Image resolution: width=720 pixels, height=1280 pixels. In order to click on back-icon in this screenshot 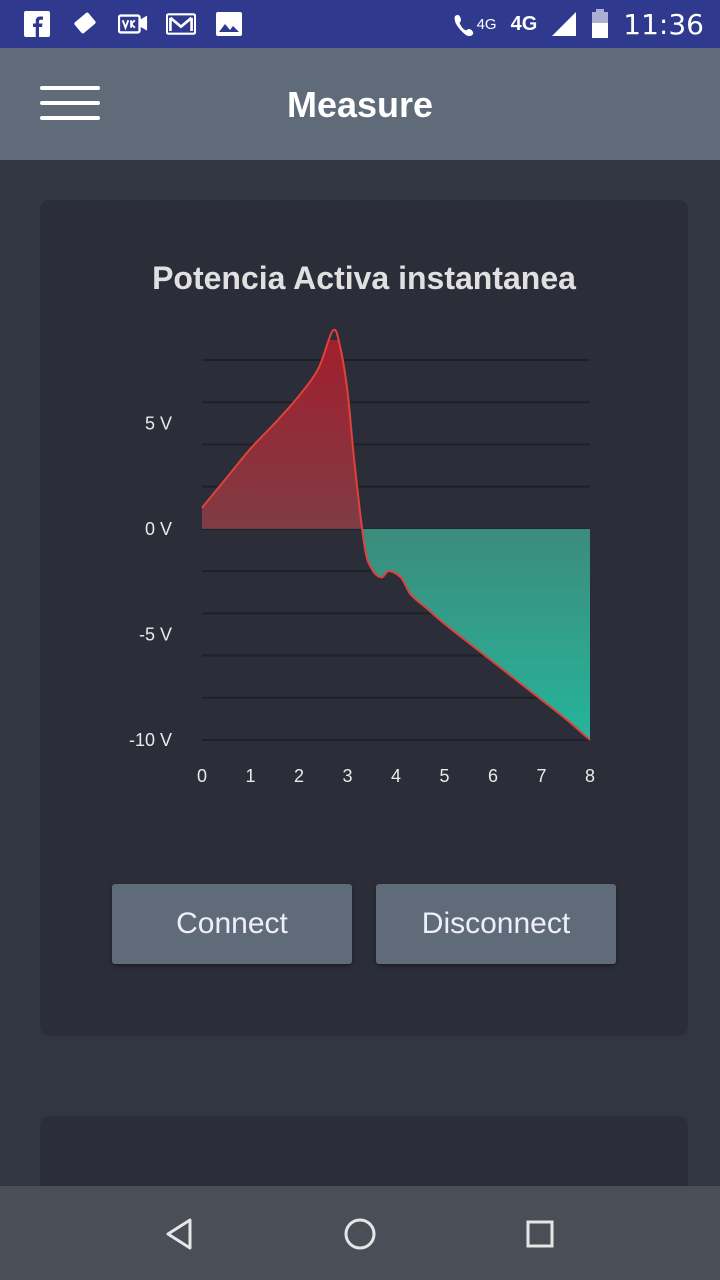, I will do `click(180, 1234)`.